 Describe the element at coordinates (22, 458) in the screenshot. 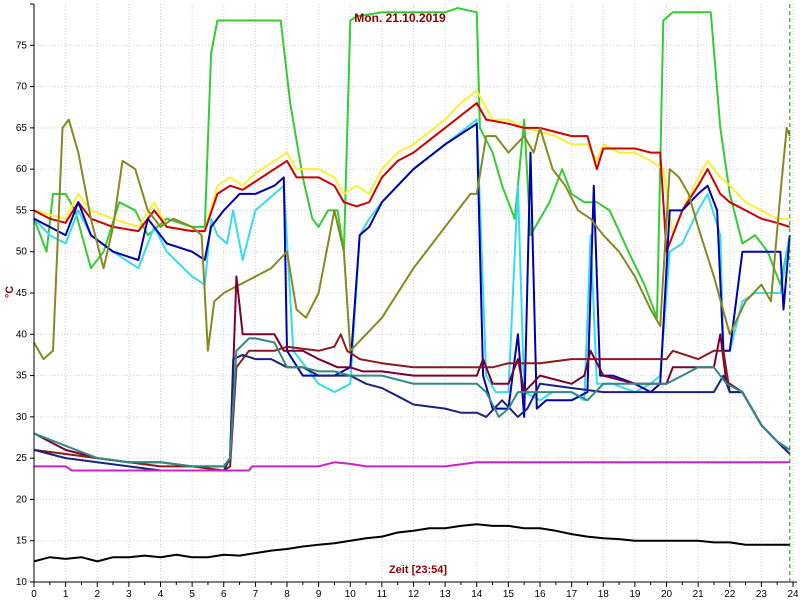

I see `y-tick-label: 25` at that location.